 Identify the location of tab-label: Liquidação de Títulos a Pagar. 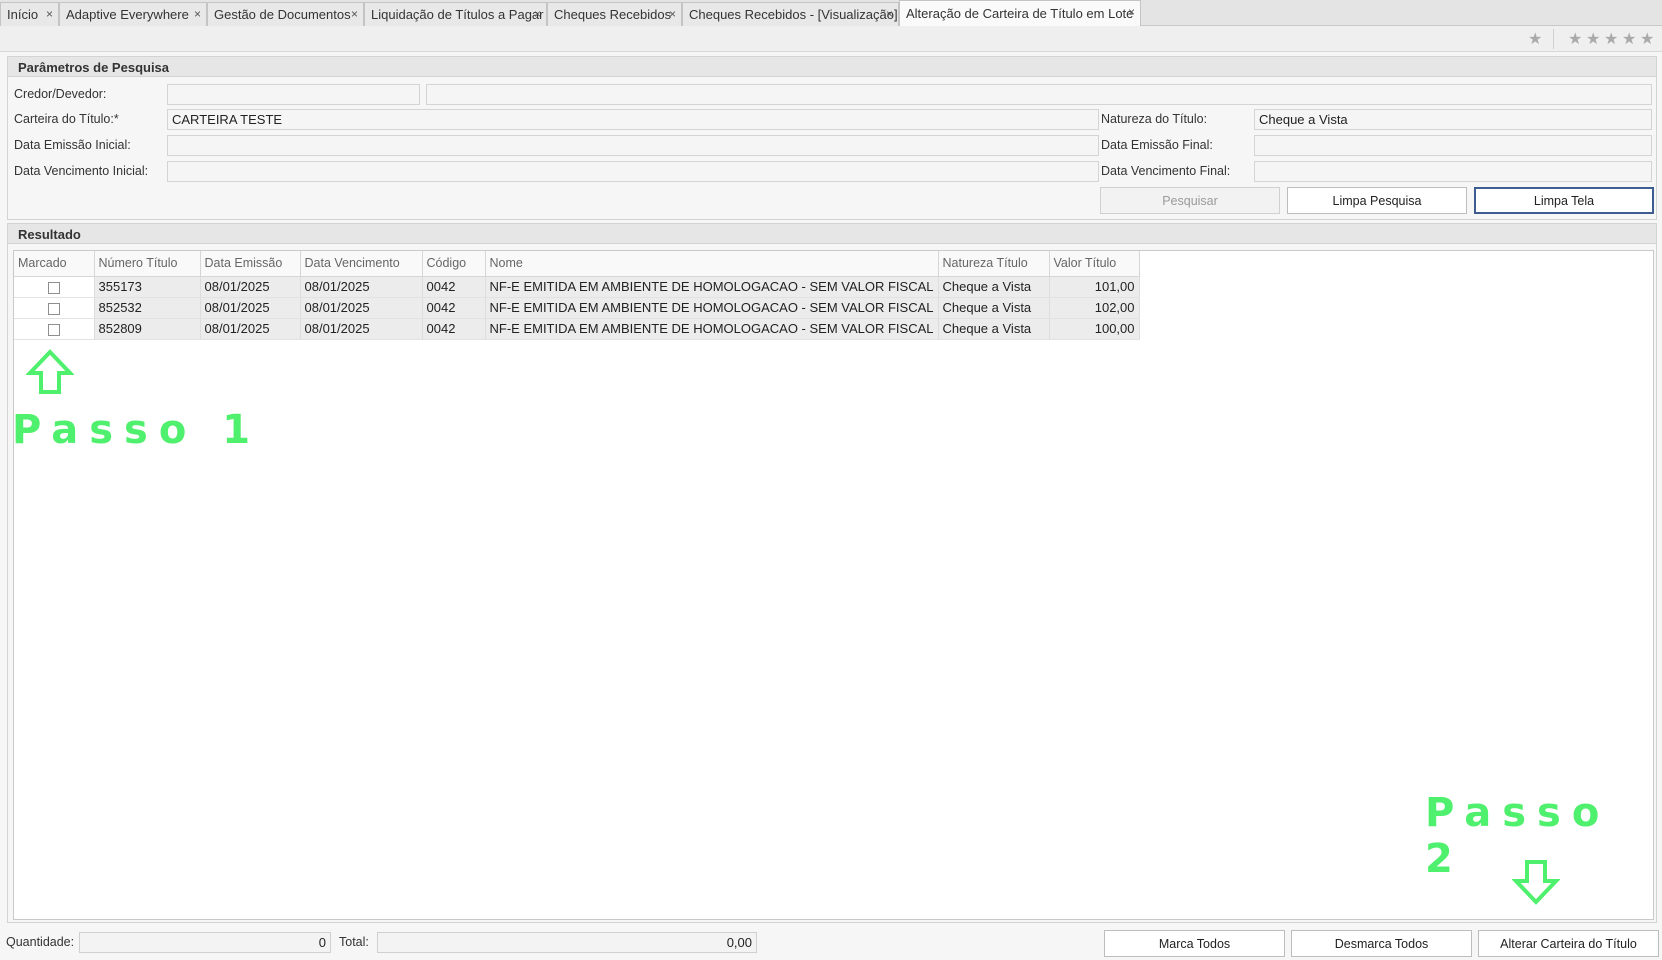
(457, 14).